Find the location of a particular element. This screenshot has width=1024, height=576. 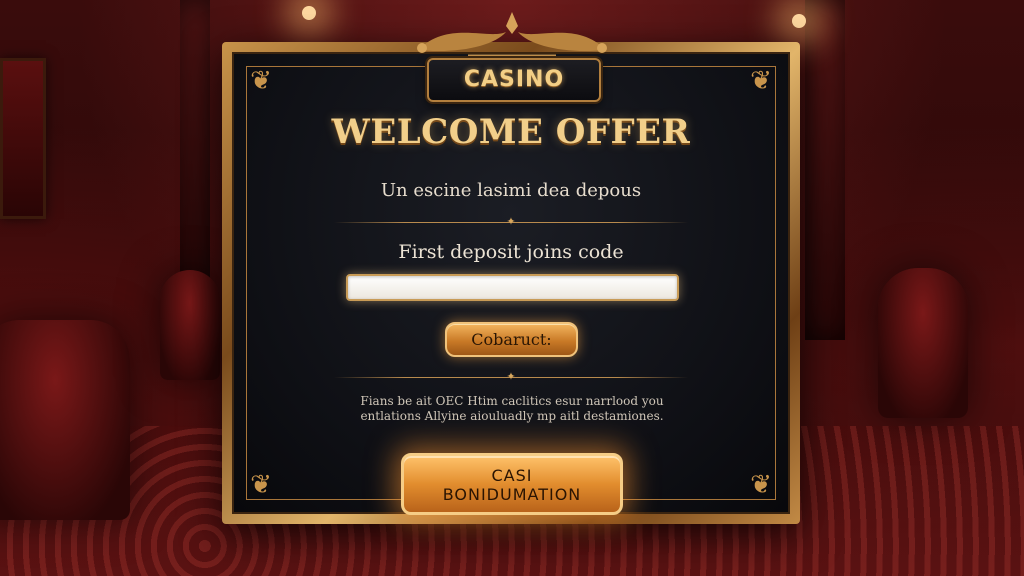

background-wall-panel-right is located at coordinates (825, 170).